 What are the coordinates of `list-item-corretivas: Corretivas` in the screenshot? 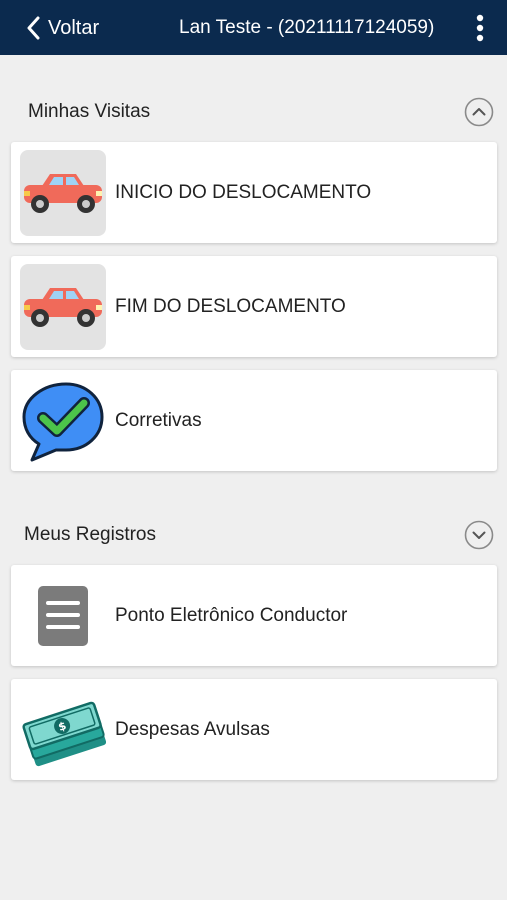 It's located at (254, 420).